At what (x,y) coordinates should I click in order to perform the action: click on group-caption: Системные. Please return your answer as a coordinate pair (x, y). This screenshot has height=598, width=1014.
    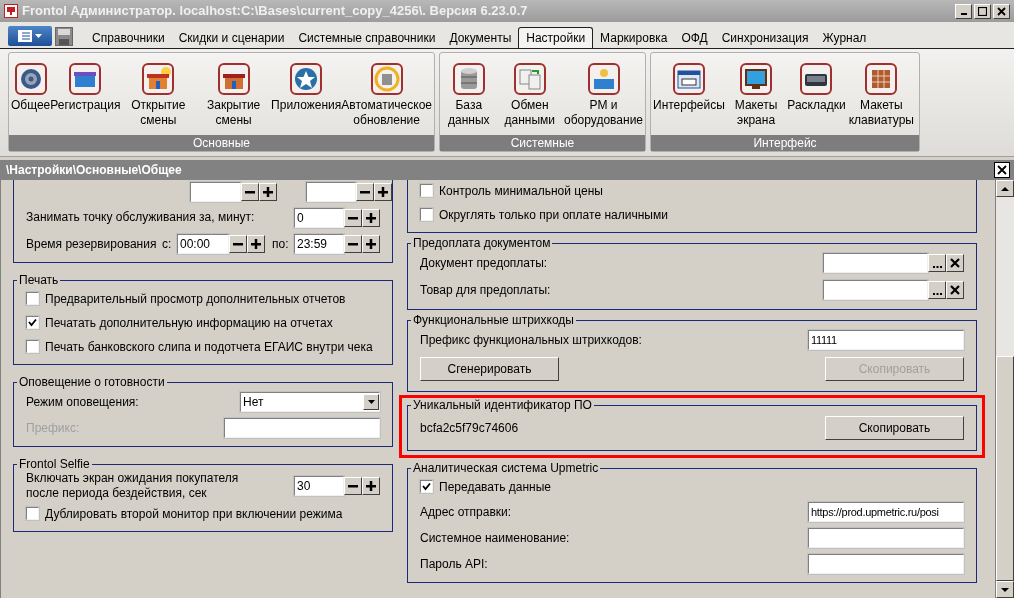
    Looking at the image, I should click on (542, 143).